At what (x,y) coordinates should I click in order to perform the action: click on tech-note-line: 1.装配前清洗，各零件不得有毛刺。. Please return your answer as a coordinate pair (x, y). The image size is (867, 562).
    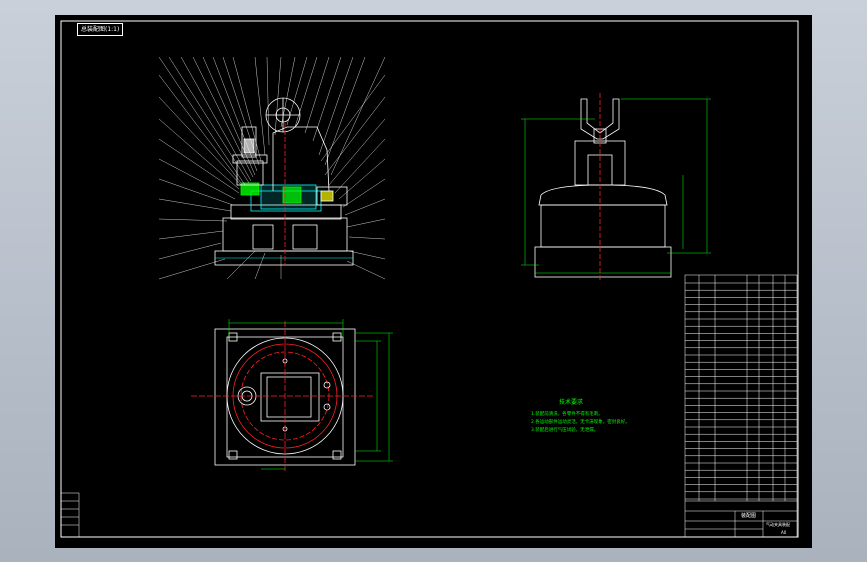
    Looking at the image, I should click on (567, 414).